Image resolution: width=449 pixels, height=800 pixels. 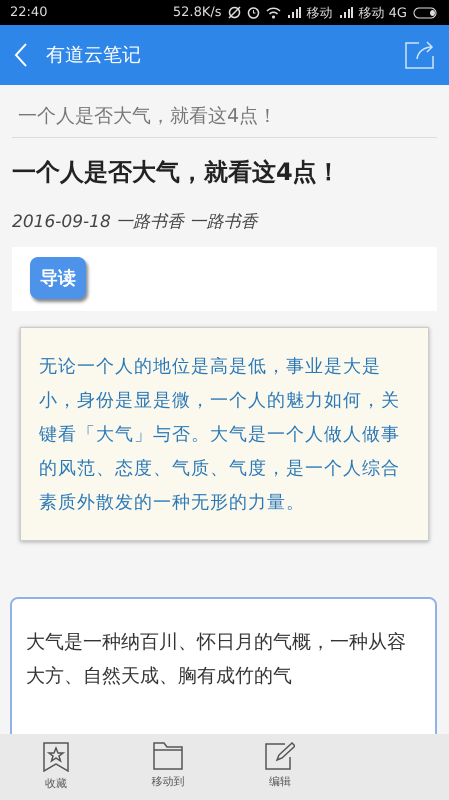 What do you see at coordinates (197, 12) in the screenshot?
I see `network-speed: 52.8K/s` at bounding box center [197, 12].